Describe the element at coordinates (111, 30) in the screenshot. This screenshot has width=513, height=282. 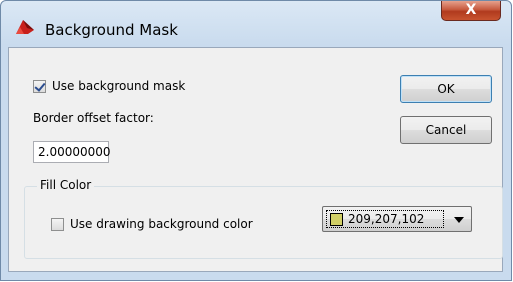
I see `window-title: Background Mask` at that location.